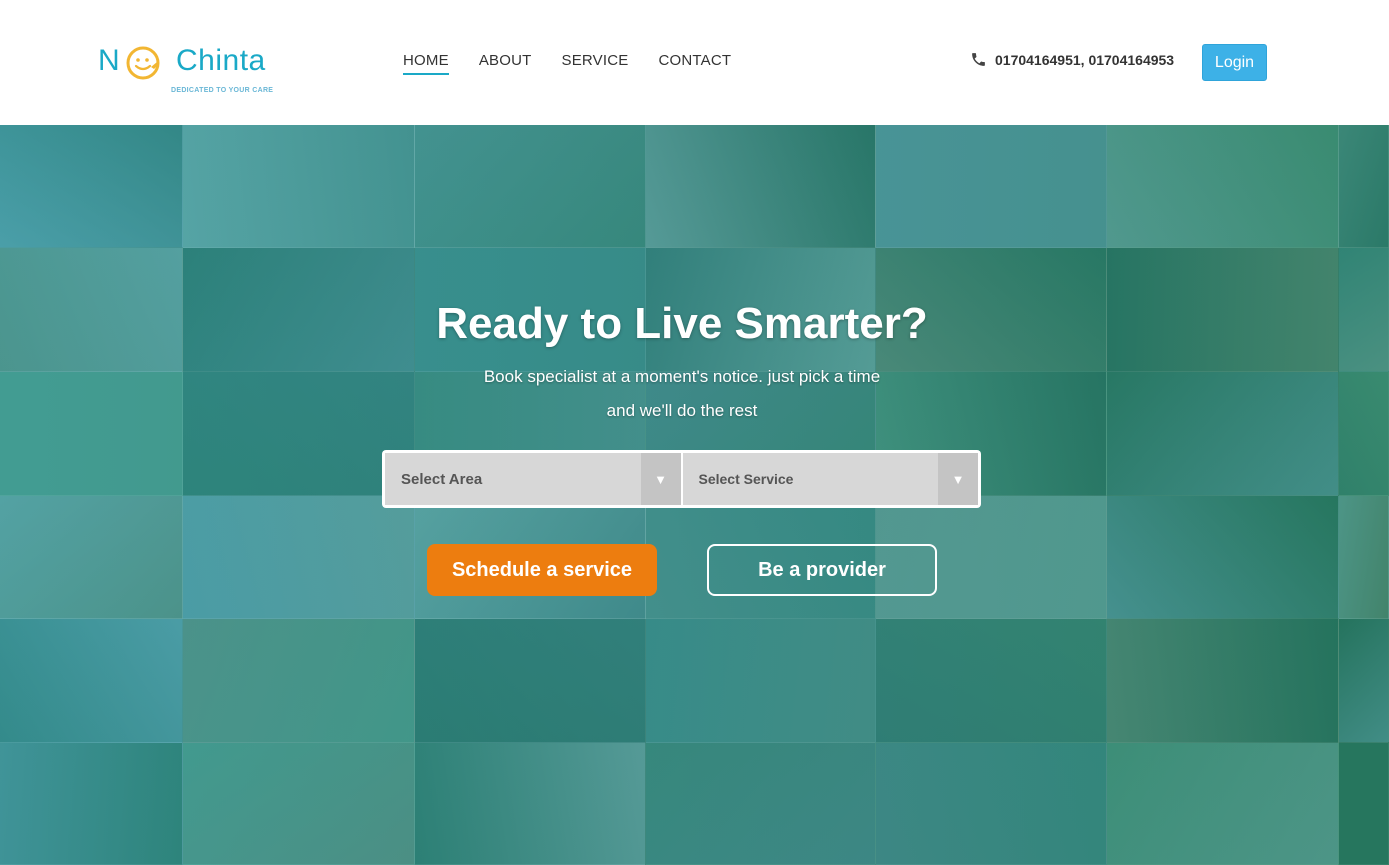 This screenshot has width=1389, height=865. I want to click on select-area-value: Select Area, so click(442, 479).